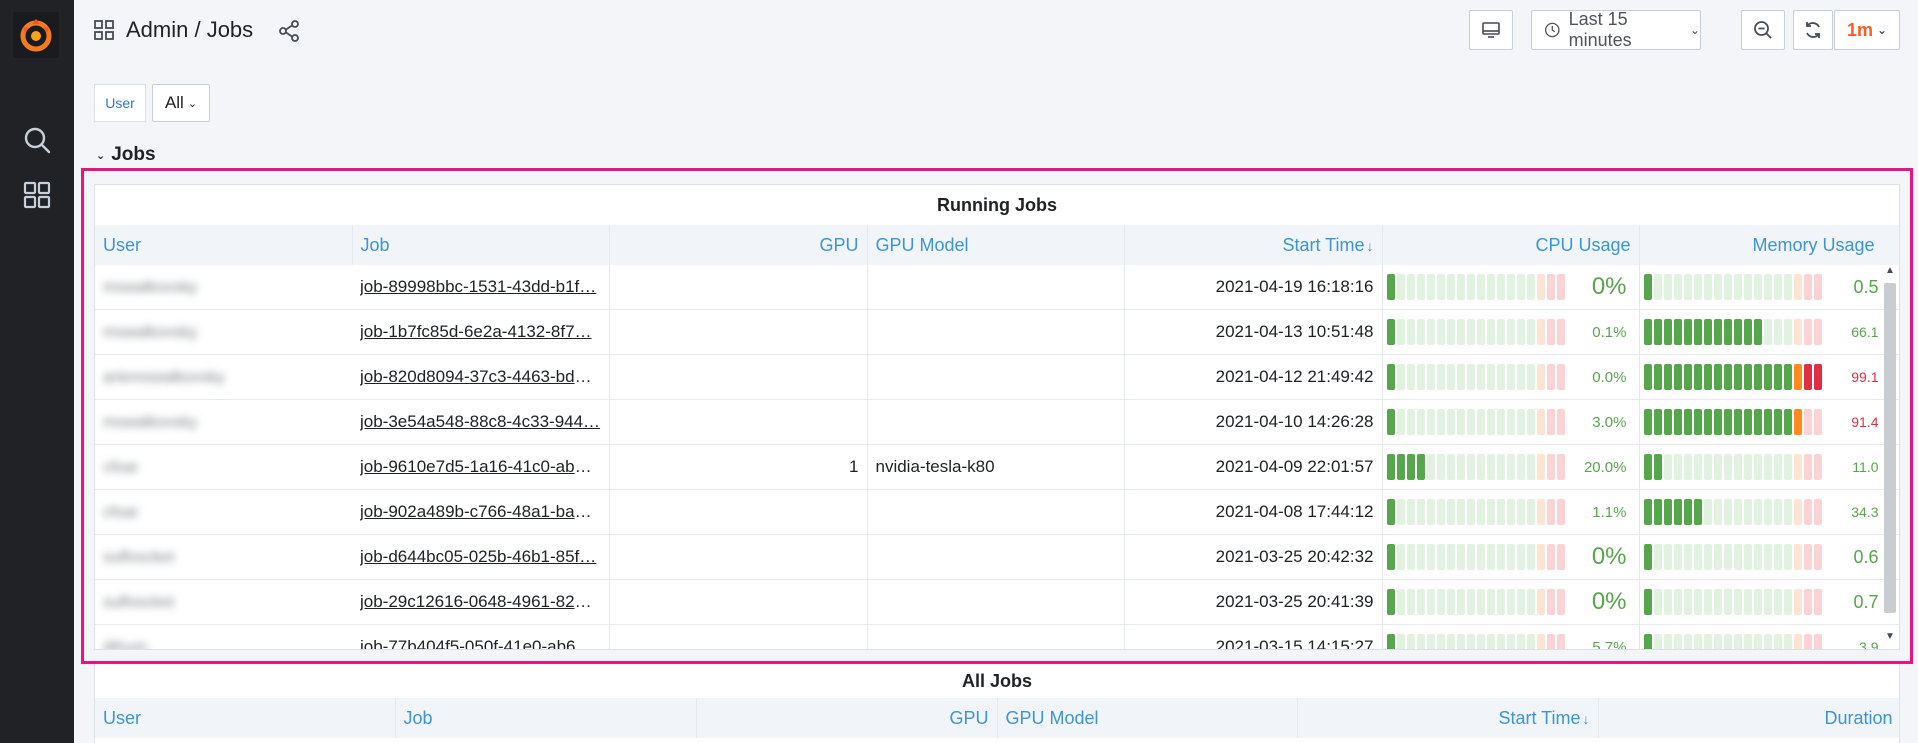 Image resolution: width=1918 pixels, height=743 pixels. I want to click on zoom-out-button, so click(1763, 30).